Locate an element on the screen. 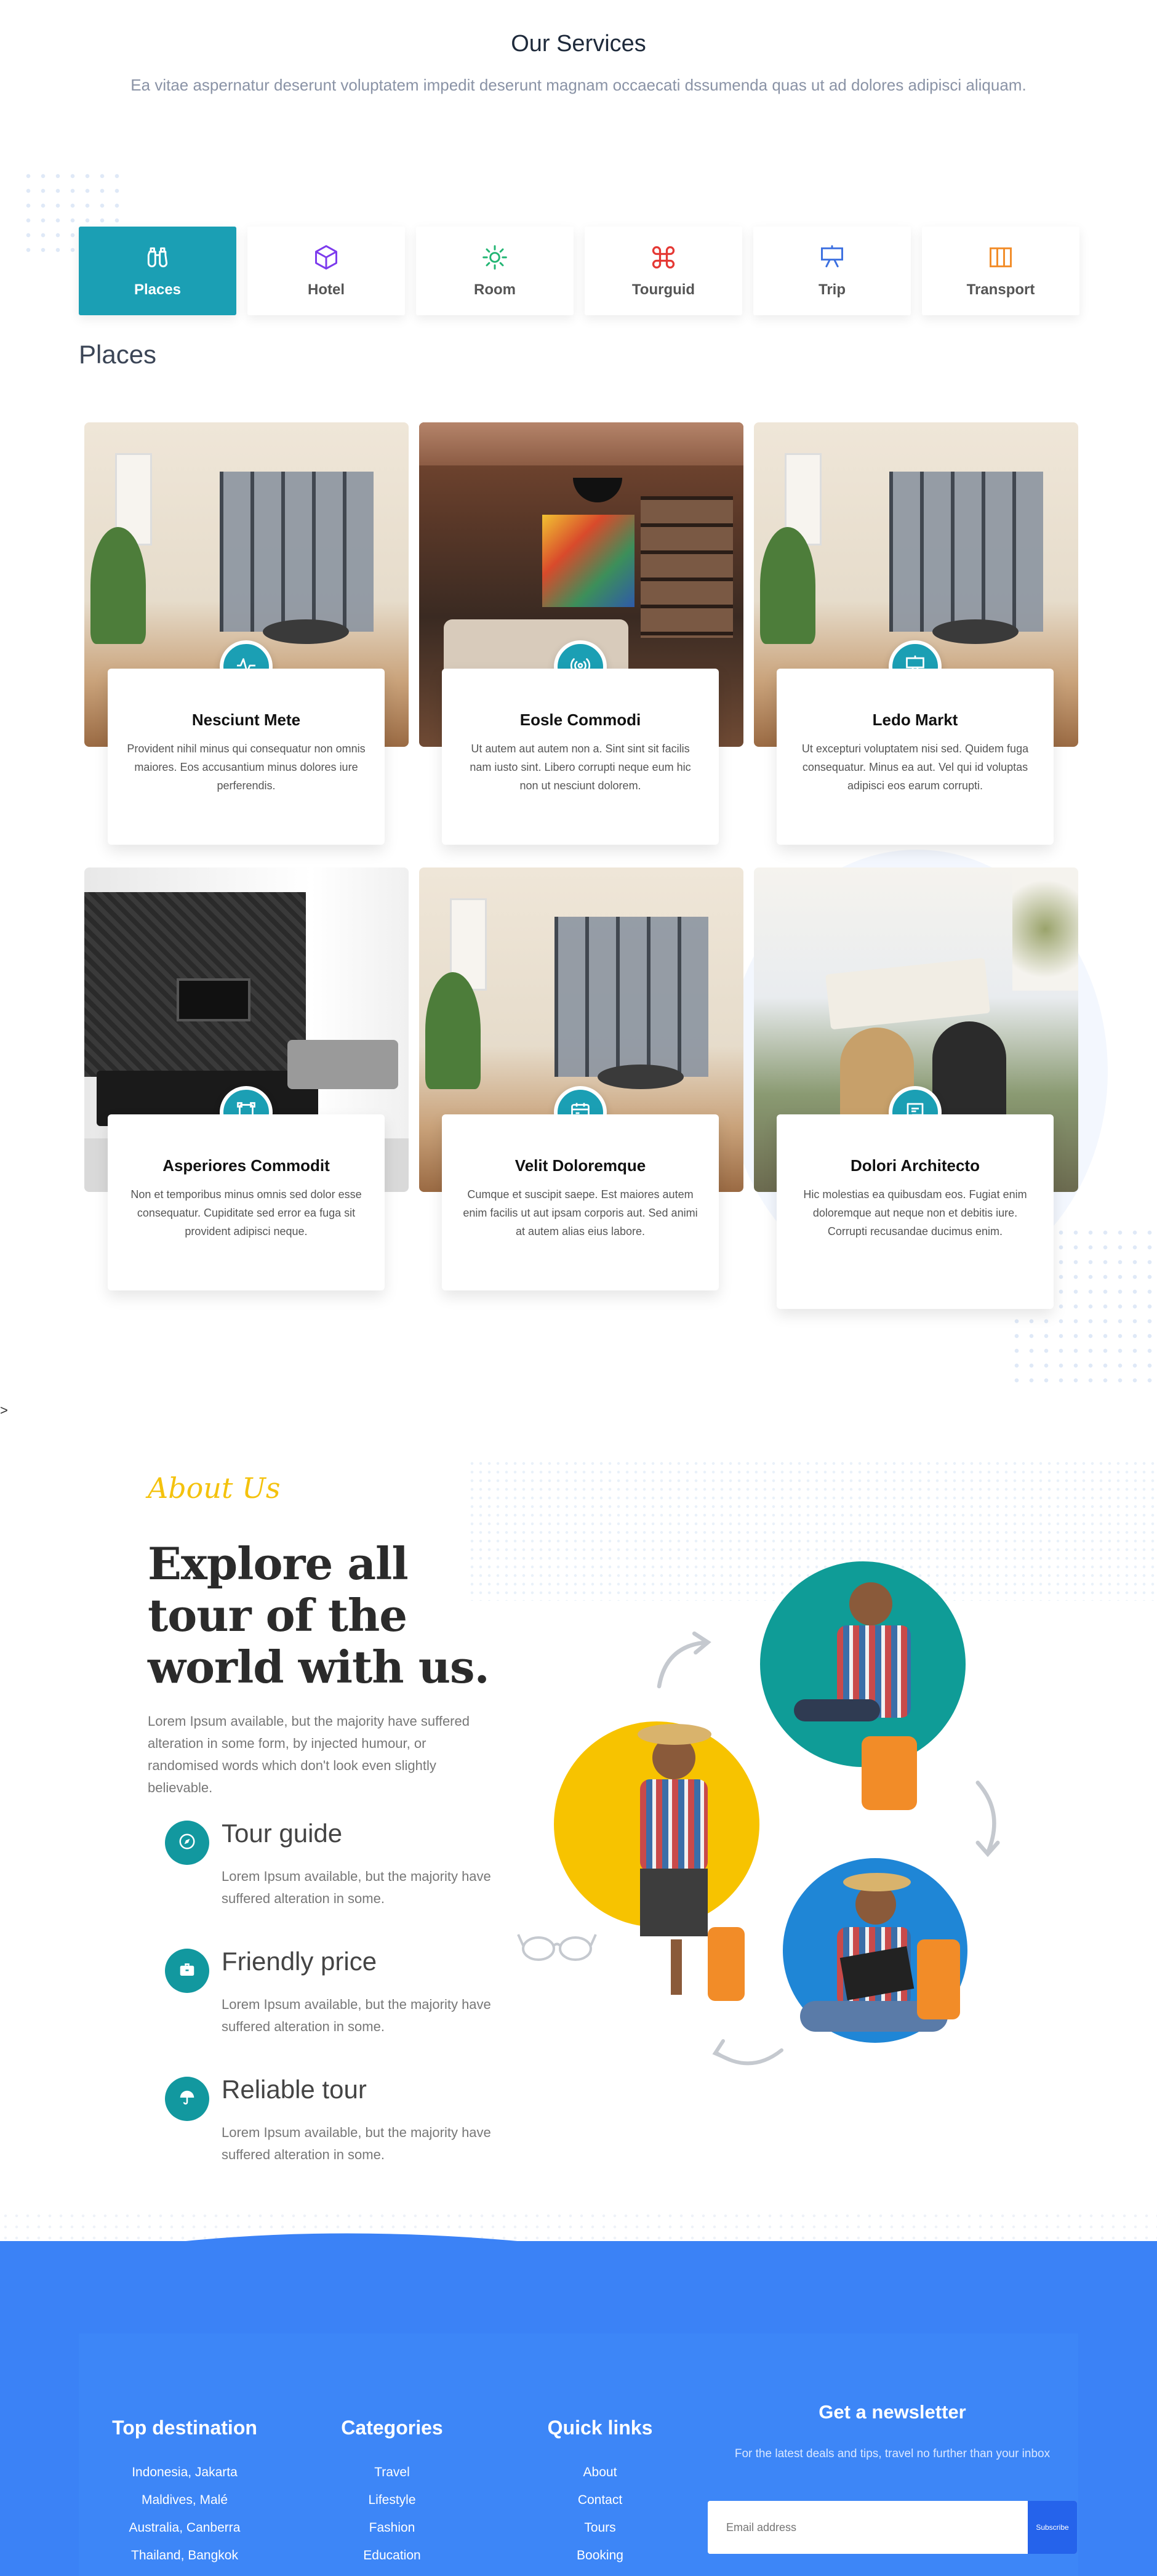 The width and height of the screenshot is (1157, 2576). places-heading: Places is located at coordinates (118, 354).